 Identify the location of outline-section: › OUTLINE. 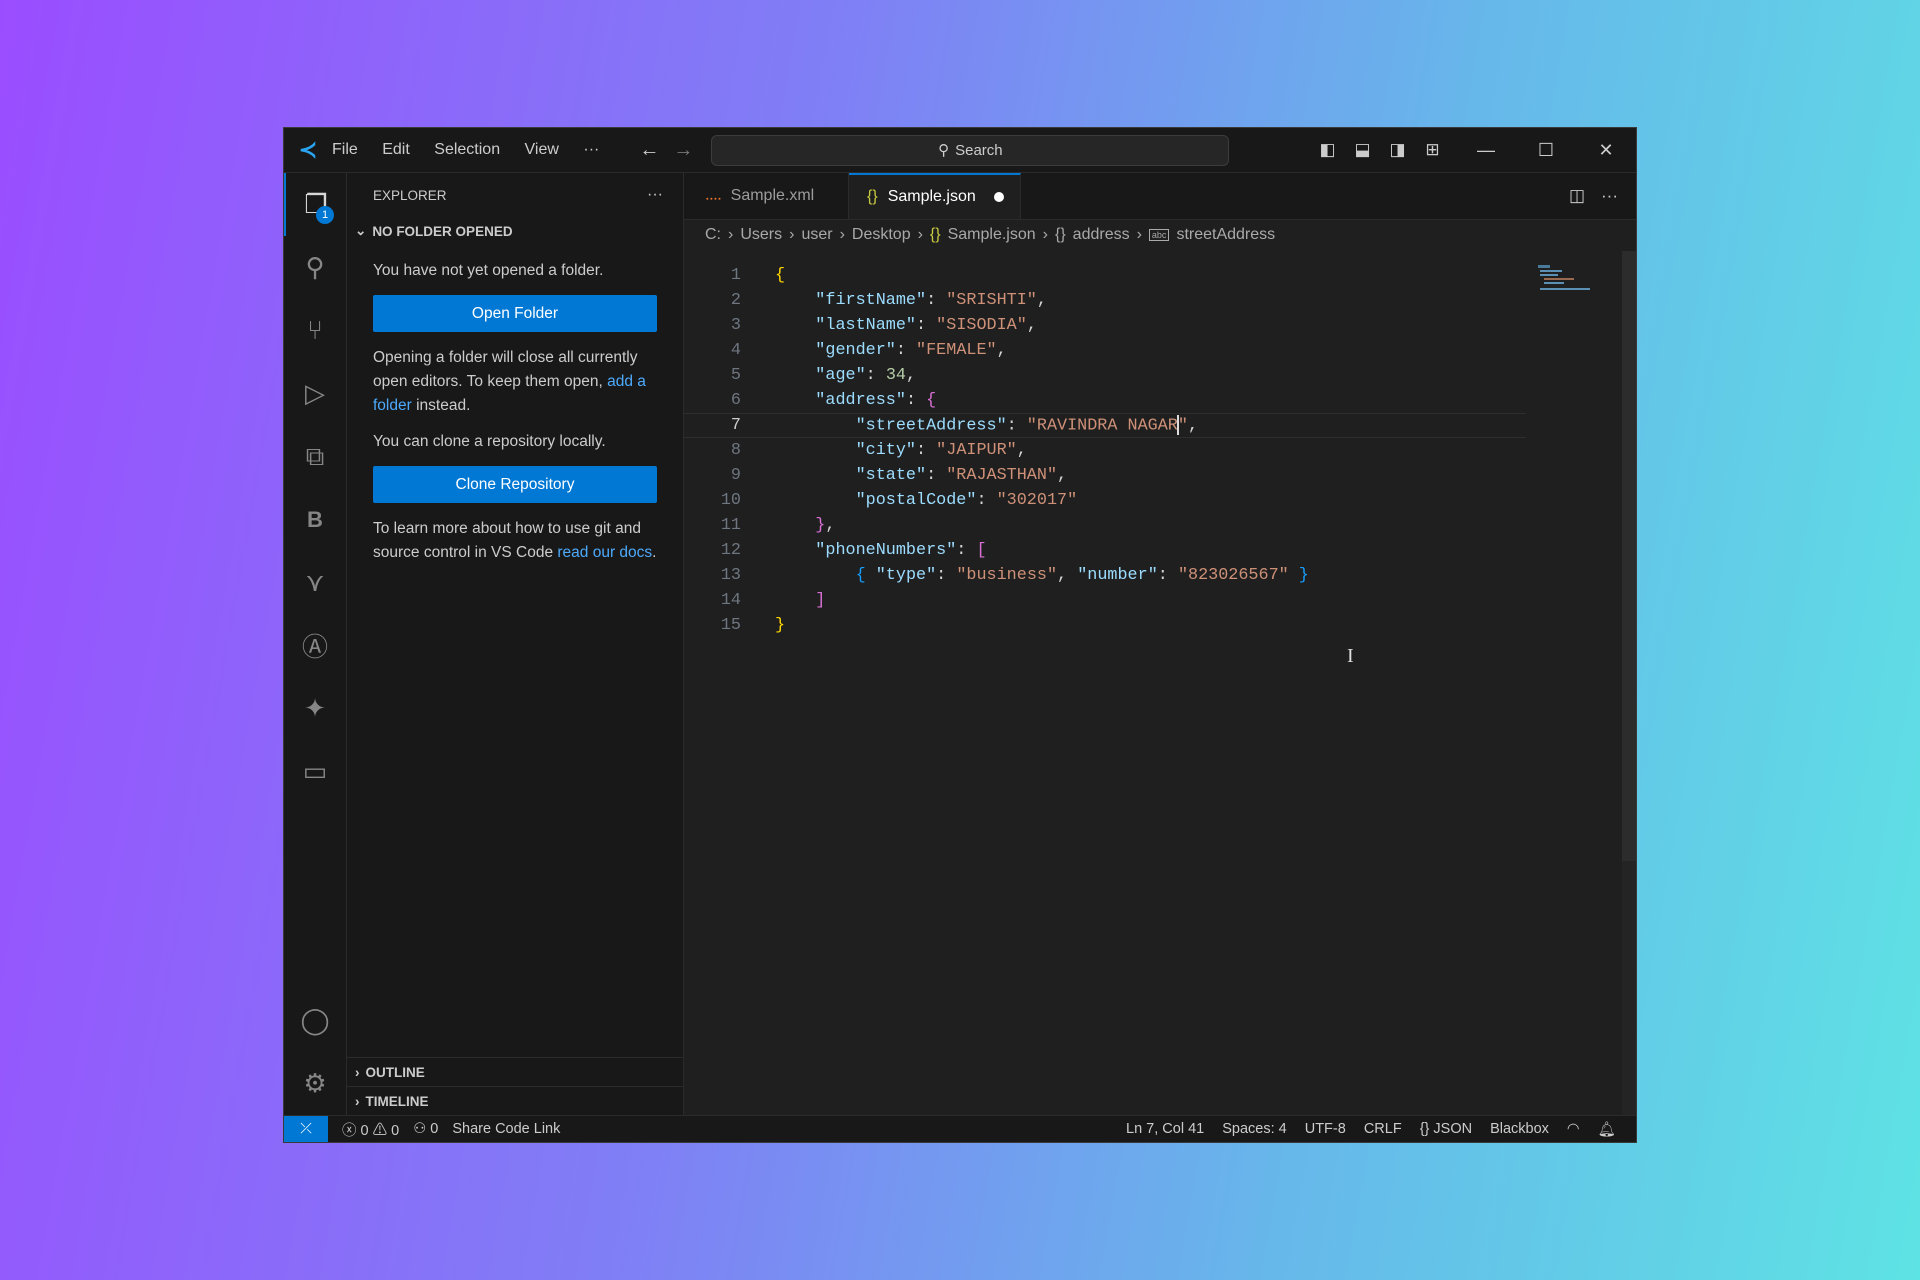
(515, 1071).